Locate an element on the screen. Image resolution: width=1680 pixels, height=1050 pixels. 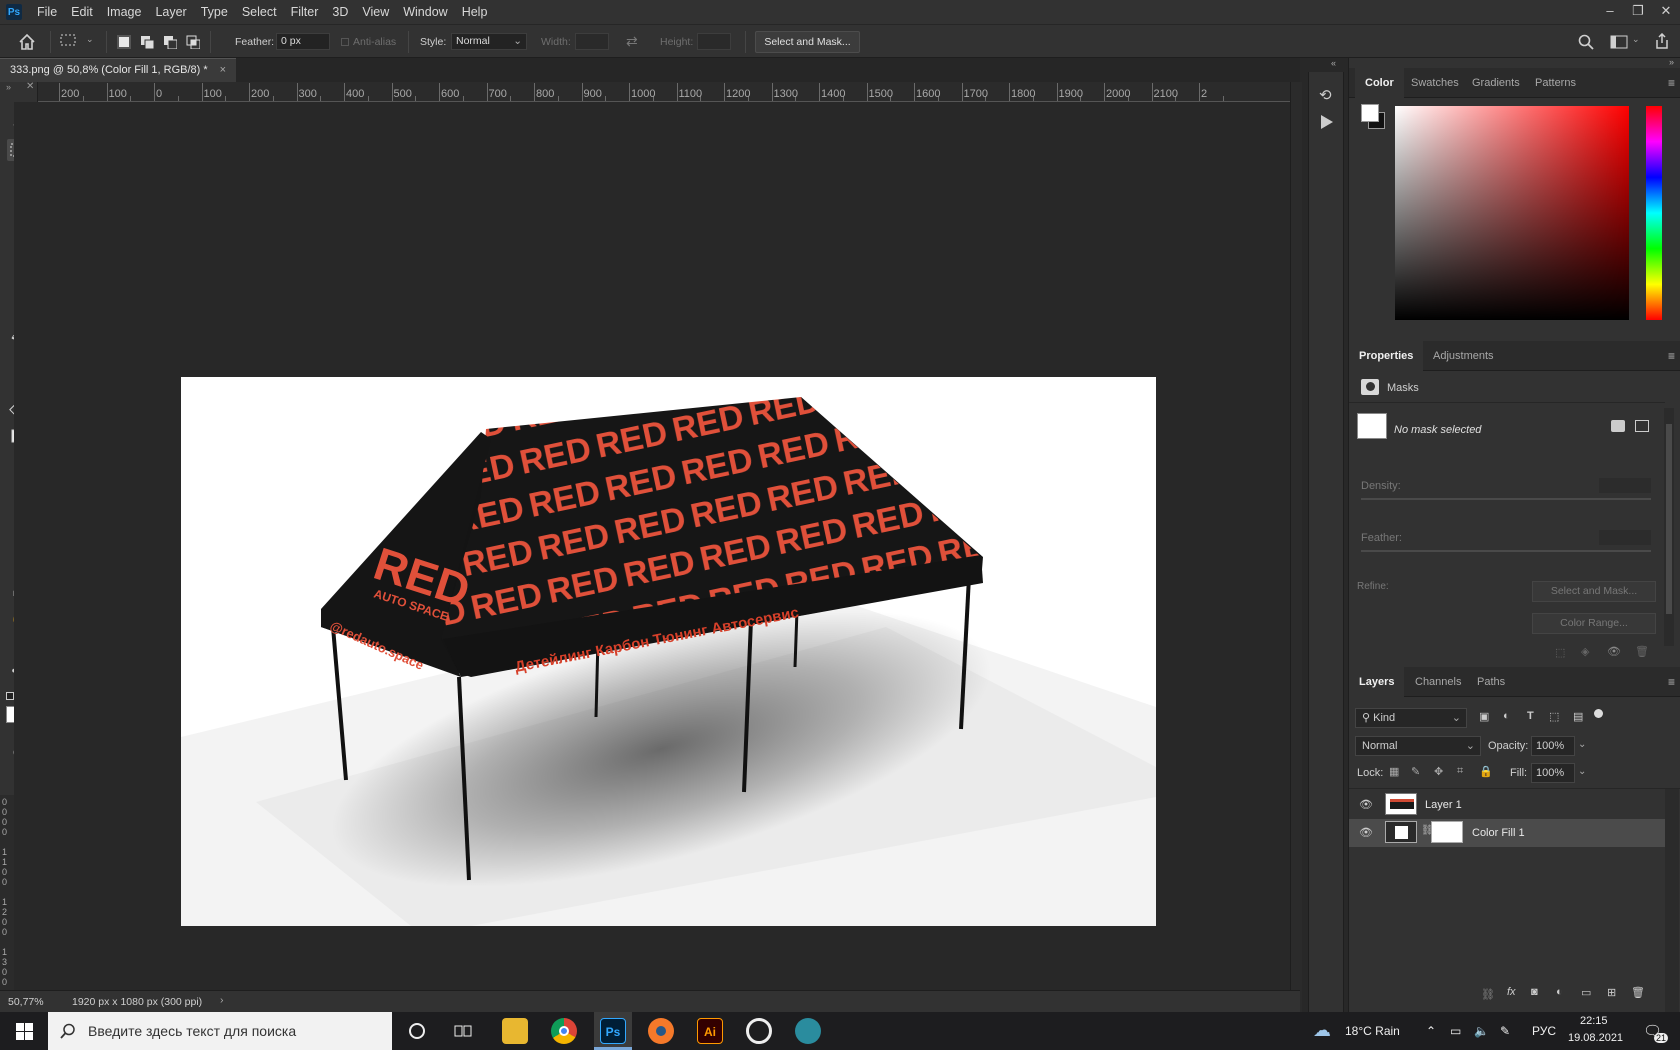
adjustment-layer-icon: ◐ is located at coordinates (1559, 992).